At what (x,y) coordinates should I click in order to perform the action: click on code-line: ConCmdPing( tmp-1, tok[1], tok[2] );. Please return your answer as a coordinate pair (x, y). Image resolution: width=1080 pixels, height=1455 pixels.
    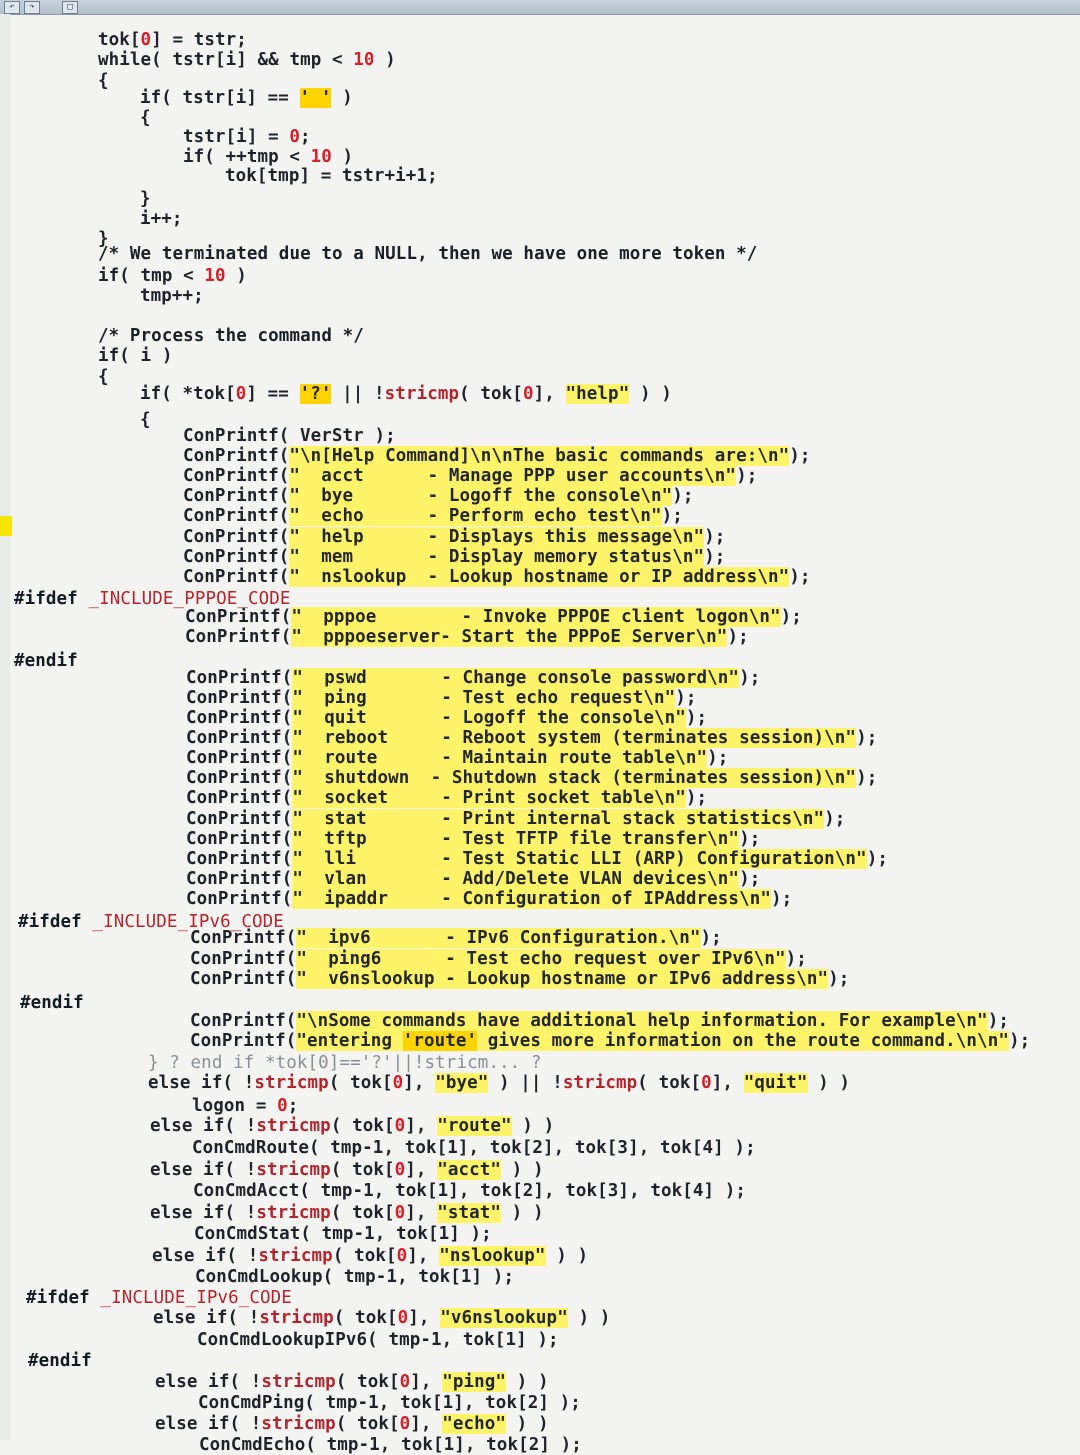
    Looking at the image, I should click on (389, 1403).